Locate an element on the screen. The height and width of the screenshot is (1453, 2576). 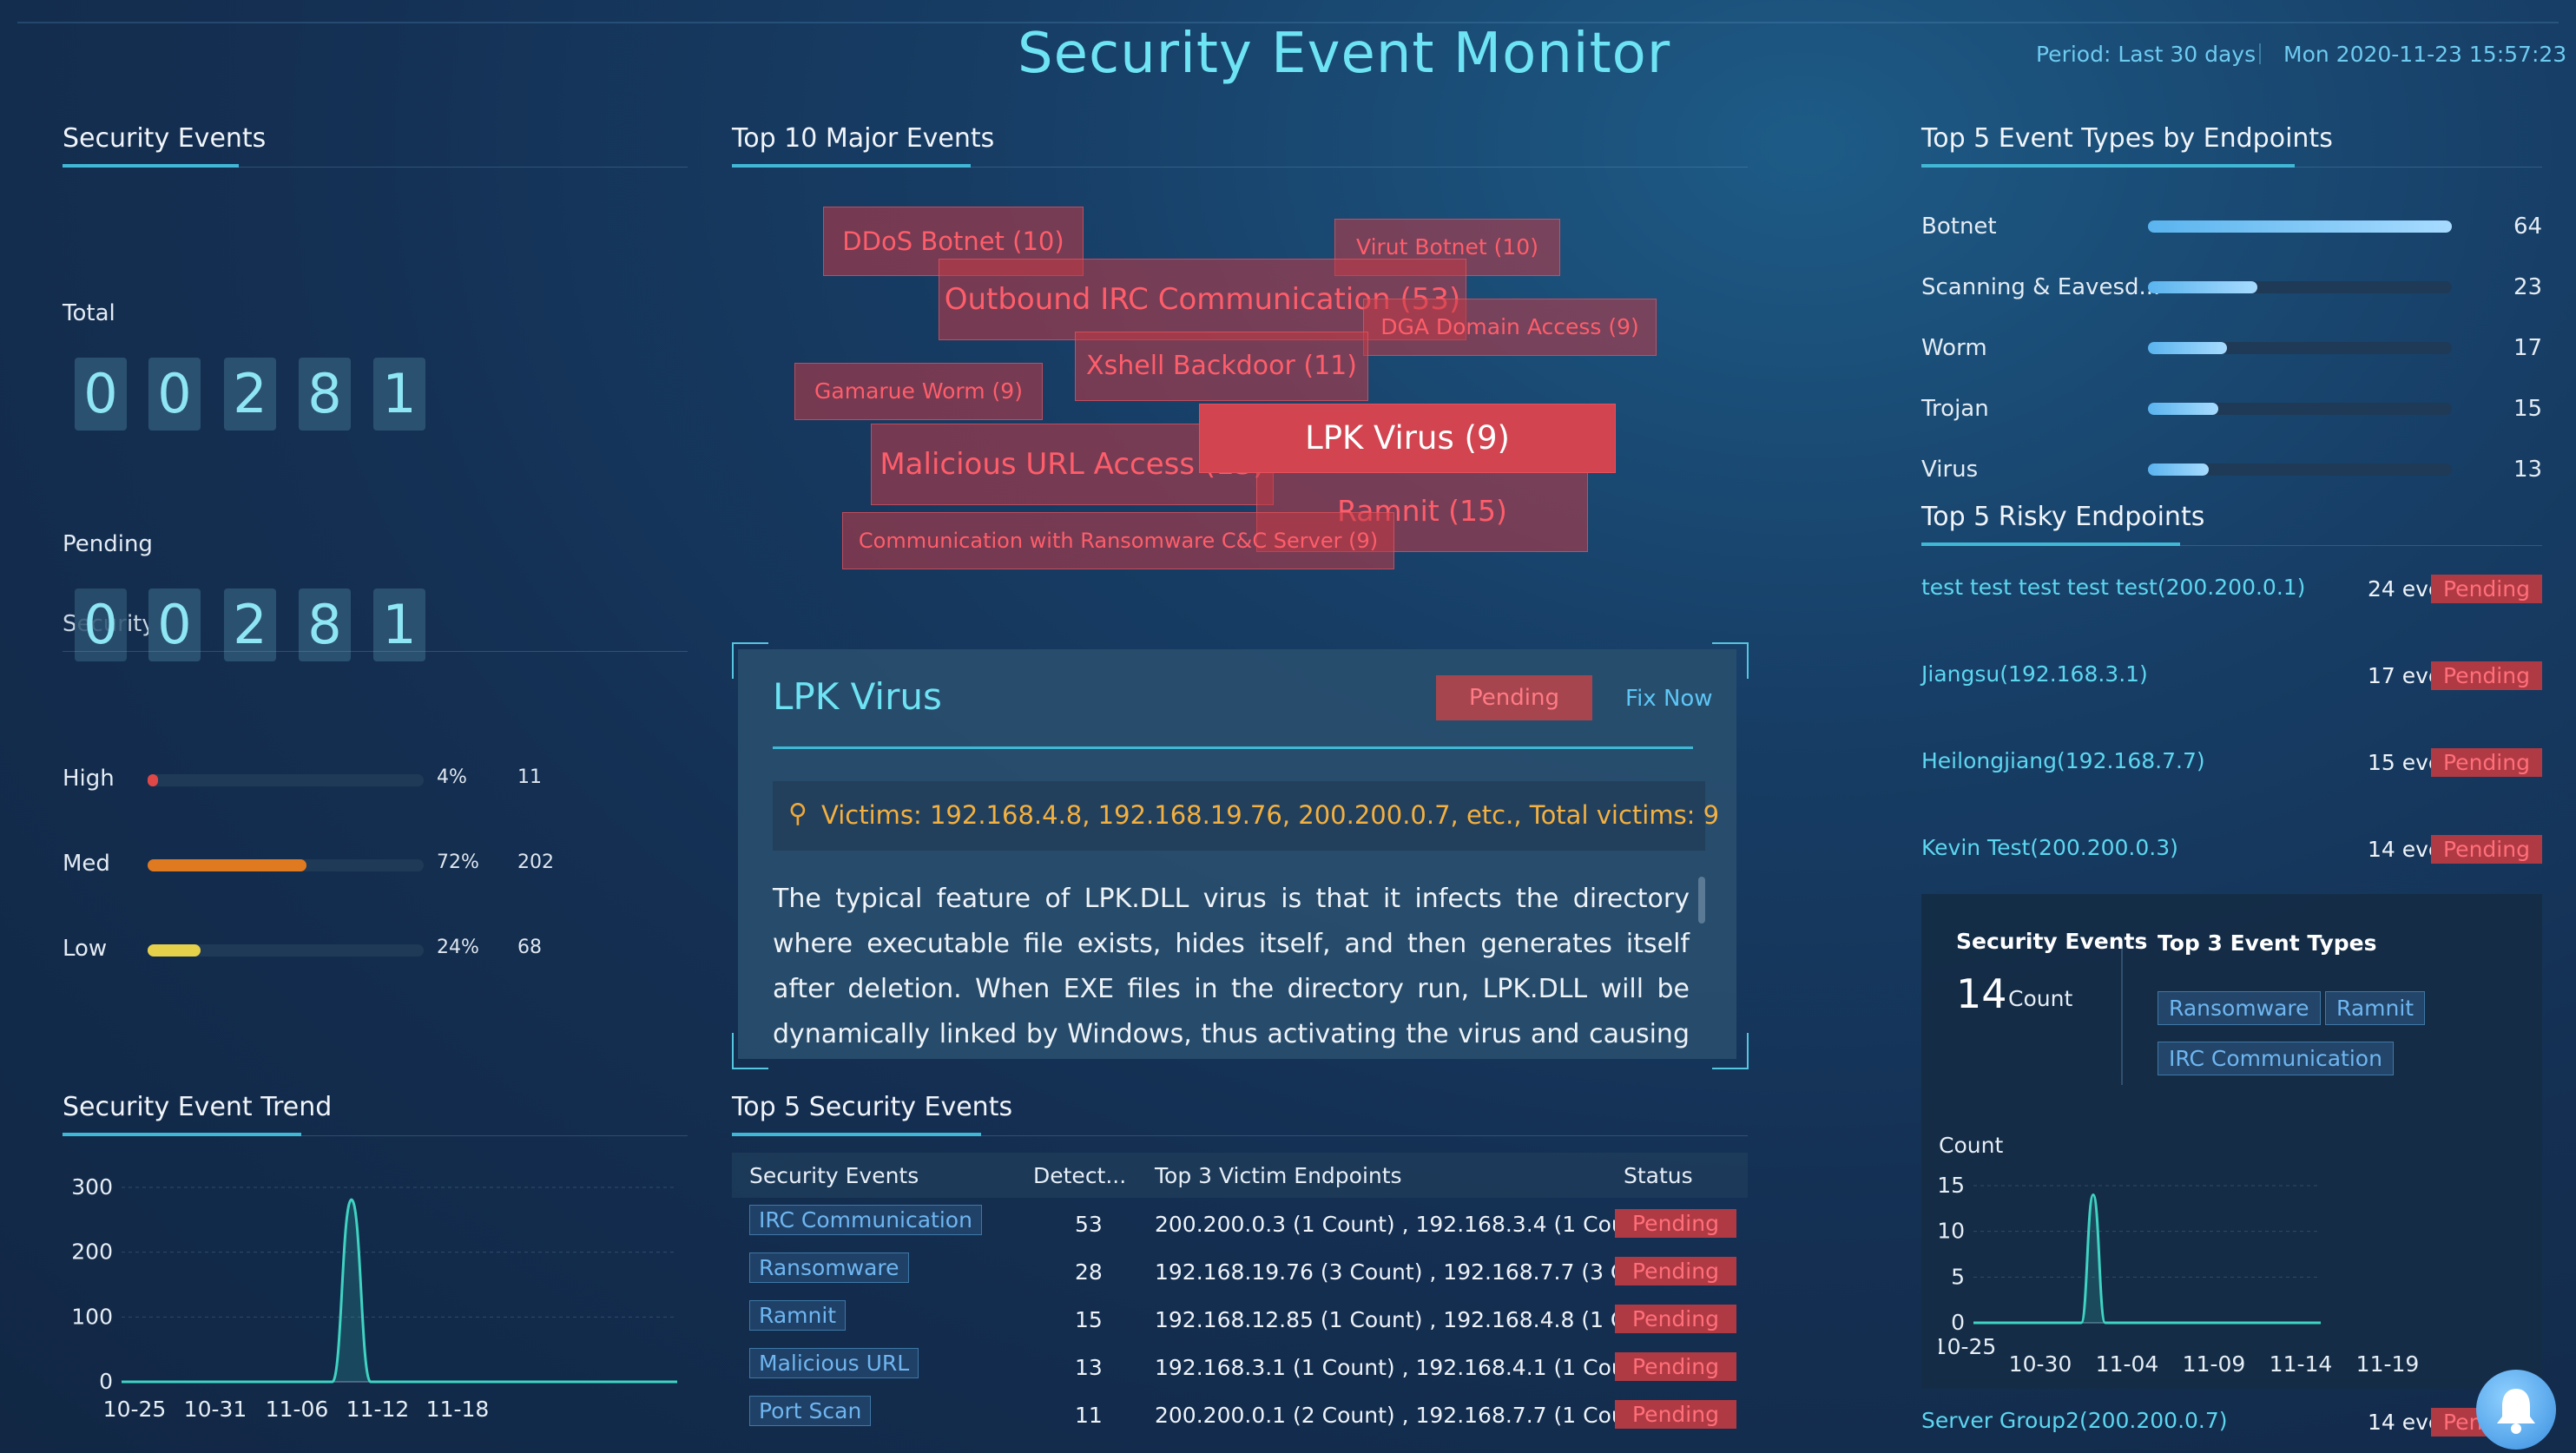
series-line is located at coordinates (399, 1291).